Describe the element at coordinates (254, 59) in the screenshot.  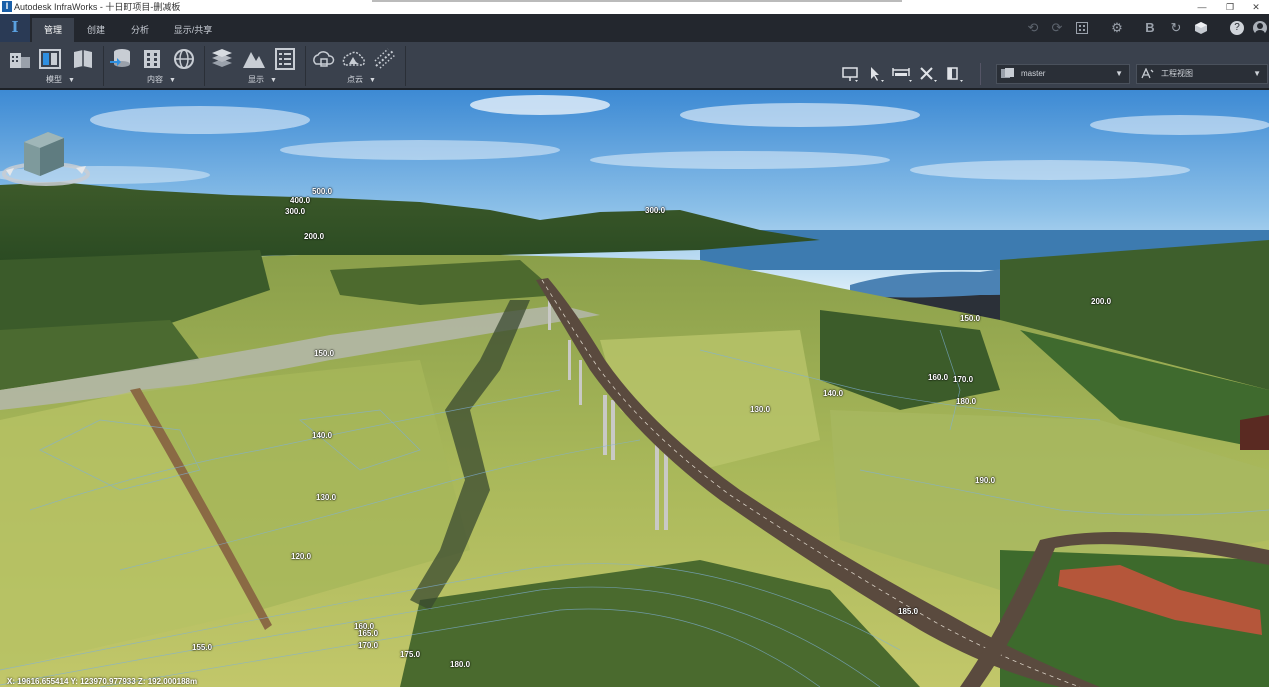
I see `terrain-icon` at that location.